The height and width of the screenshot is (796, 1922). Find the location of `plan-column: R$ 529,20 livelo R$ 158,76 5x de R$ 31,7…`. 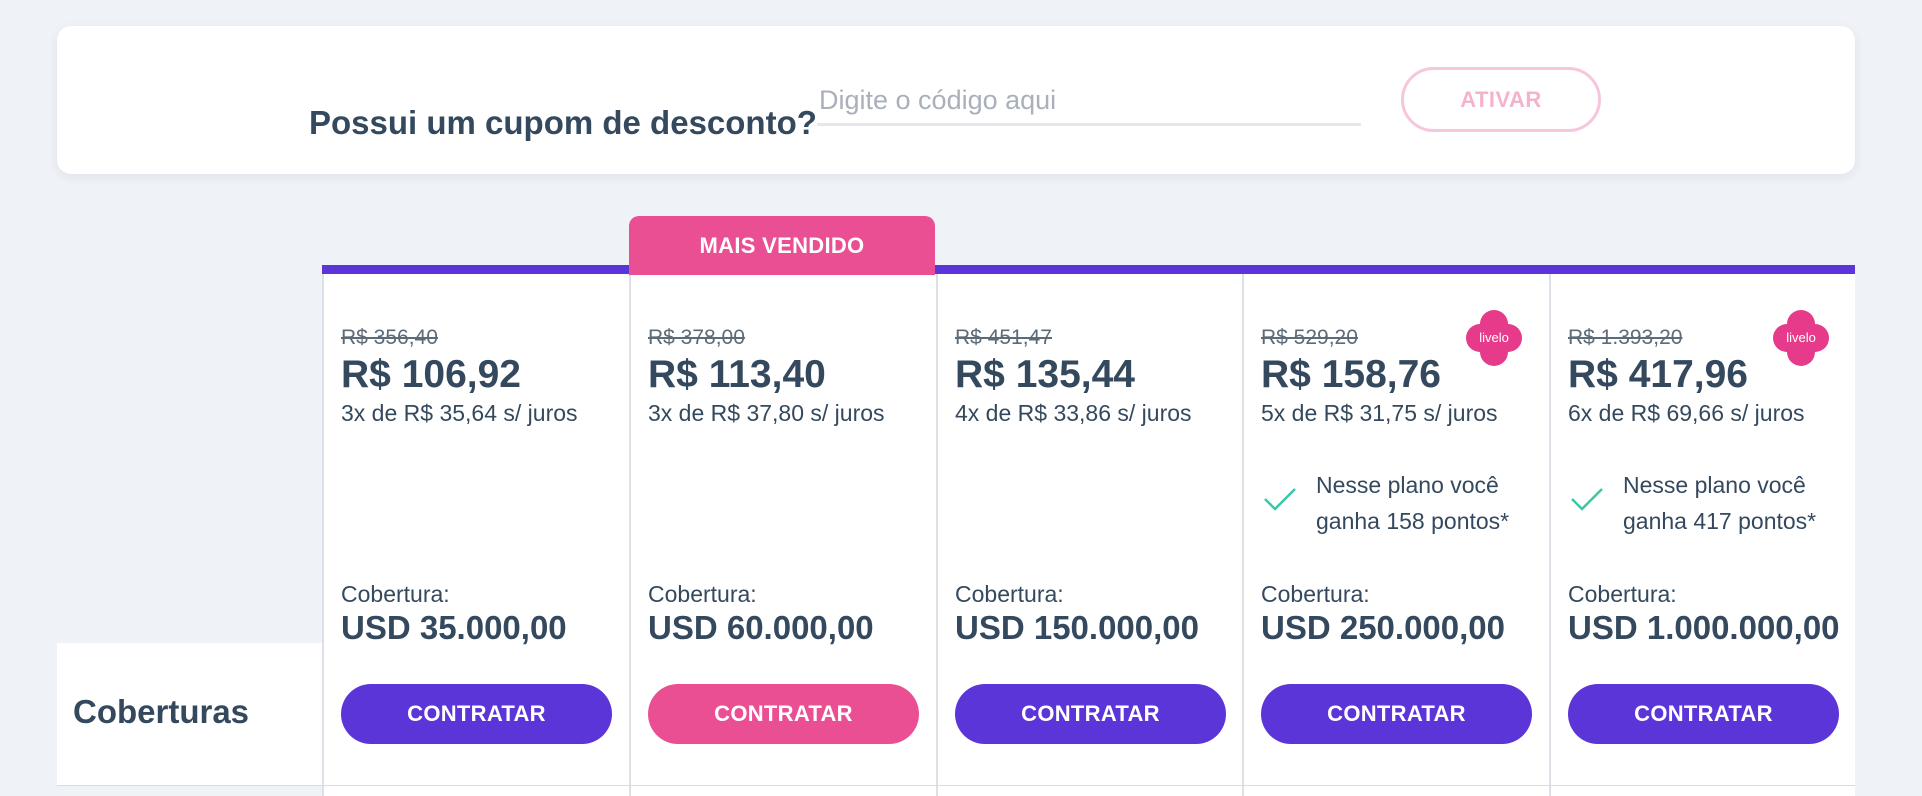

plan-column: R$ 529,20 livelo R$ 158,76 5x de R$ 31,7… is located at coordinates (1395, 535).